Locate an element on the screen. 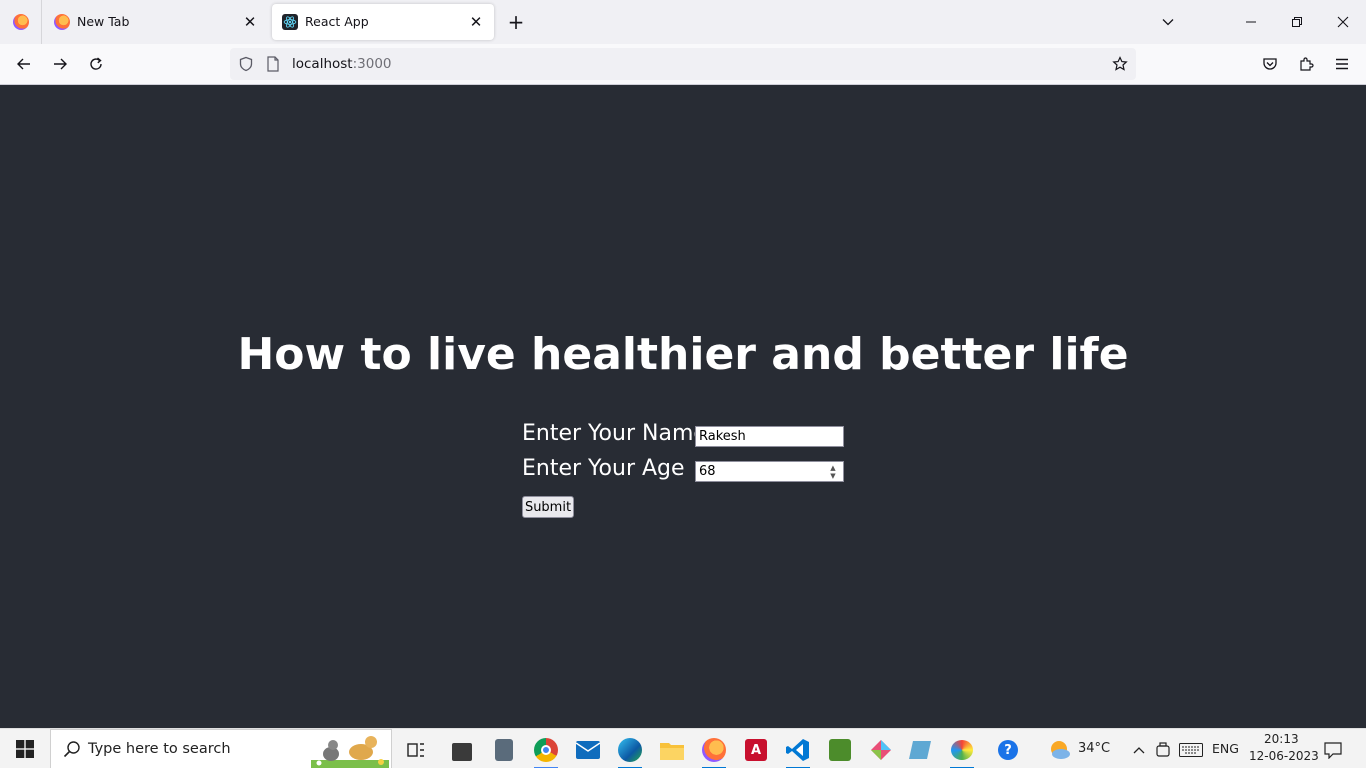 The image size is (1366, 768). weather-icon is located at coordinates (1059, 750).